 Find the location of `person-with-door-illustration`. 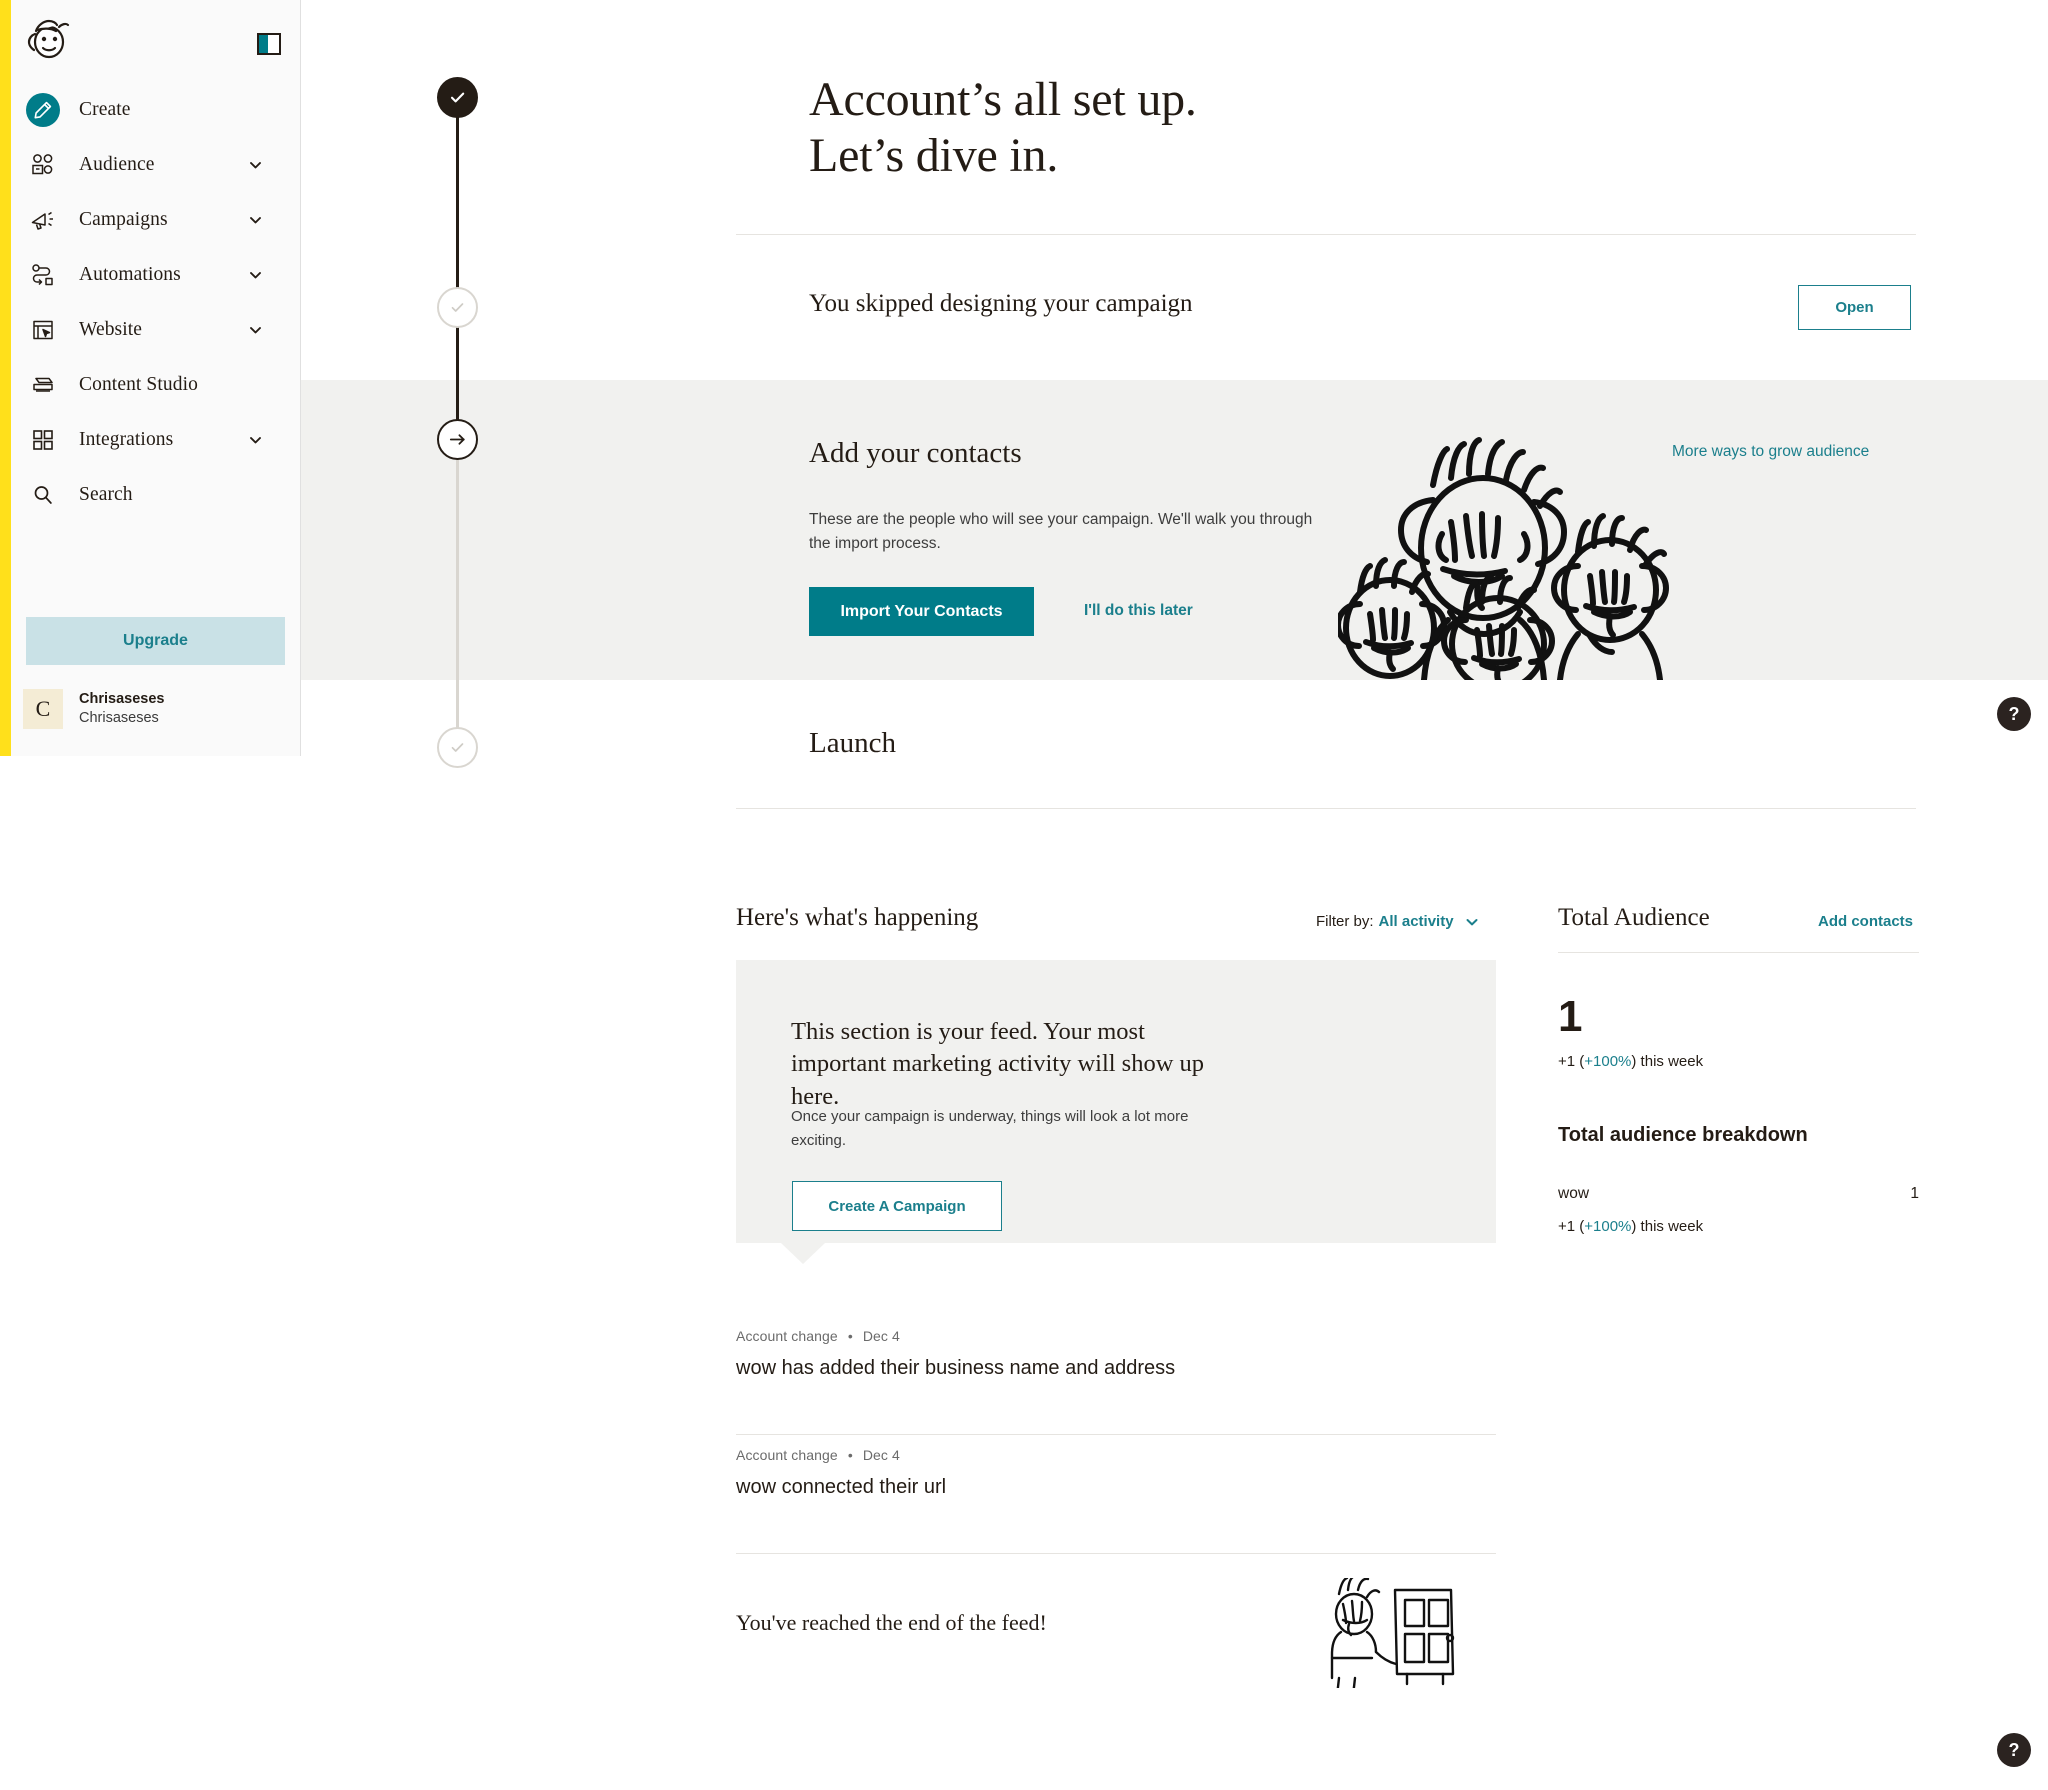

person-with-door-illustration is located at coordinates (1396, 1636).